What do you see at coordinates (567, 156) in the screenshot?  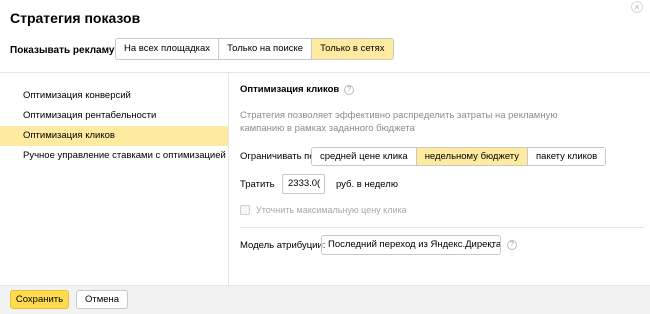 I see `limit-option-click-package: пакету кликов` at bounding box center [567, 156].